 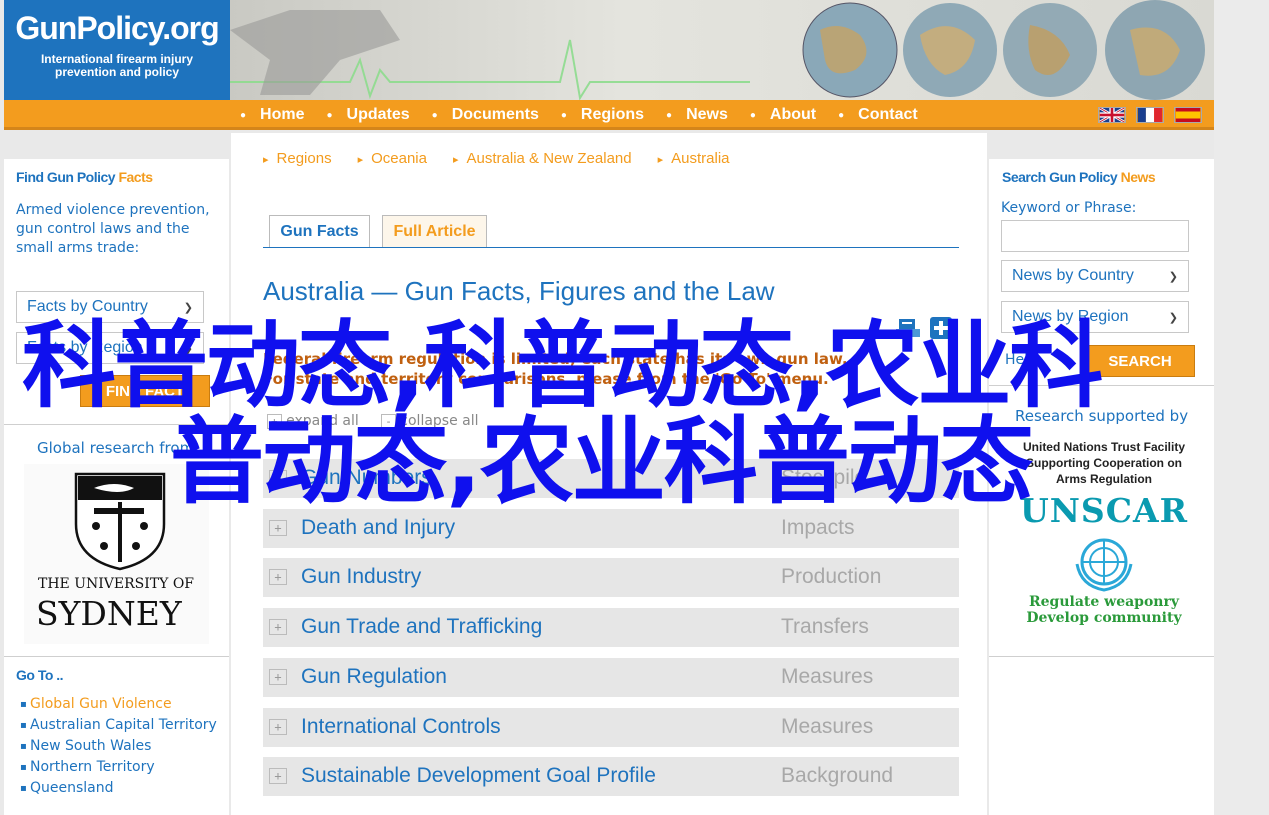 What do you see at coordinates (117, 72) in the screenshot?
I see `logo-tagline-2: prevention and policy` at bounding box center [117, 72].